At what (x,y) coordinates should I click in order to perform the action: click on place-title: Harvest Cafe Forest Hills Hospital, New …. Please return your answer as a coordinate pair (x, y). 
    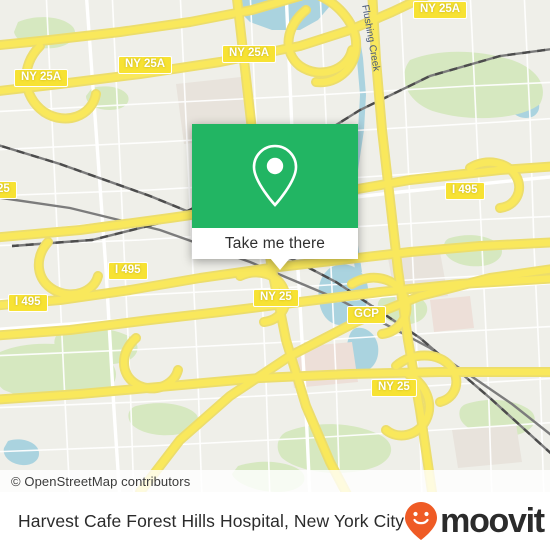
    Looking at the image, I should click on (211, 520).